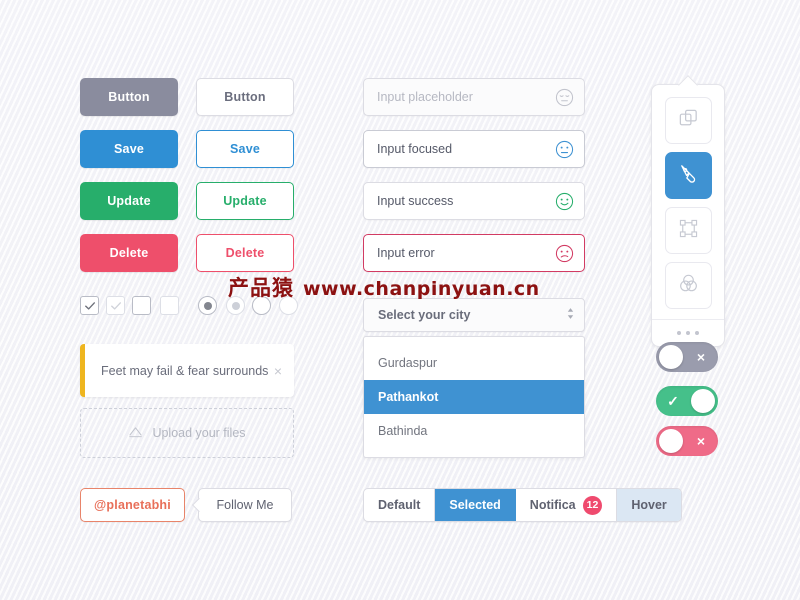 The image size is (800, 600). I want to click on checkbox-unchecked-disabled, so click(169, 305).